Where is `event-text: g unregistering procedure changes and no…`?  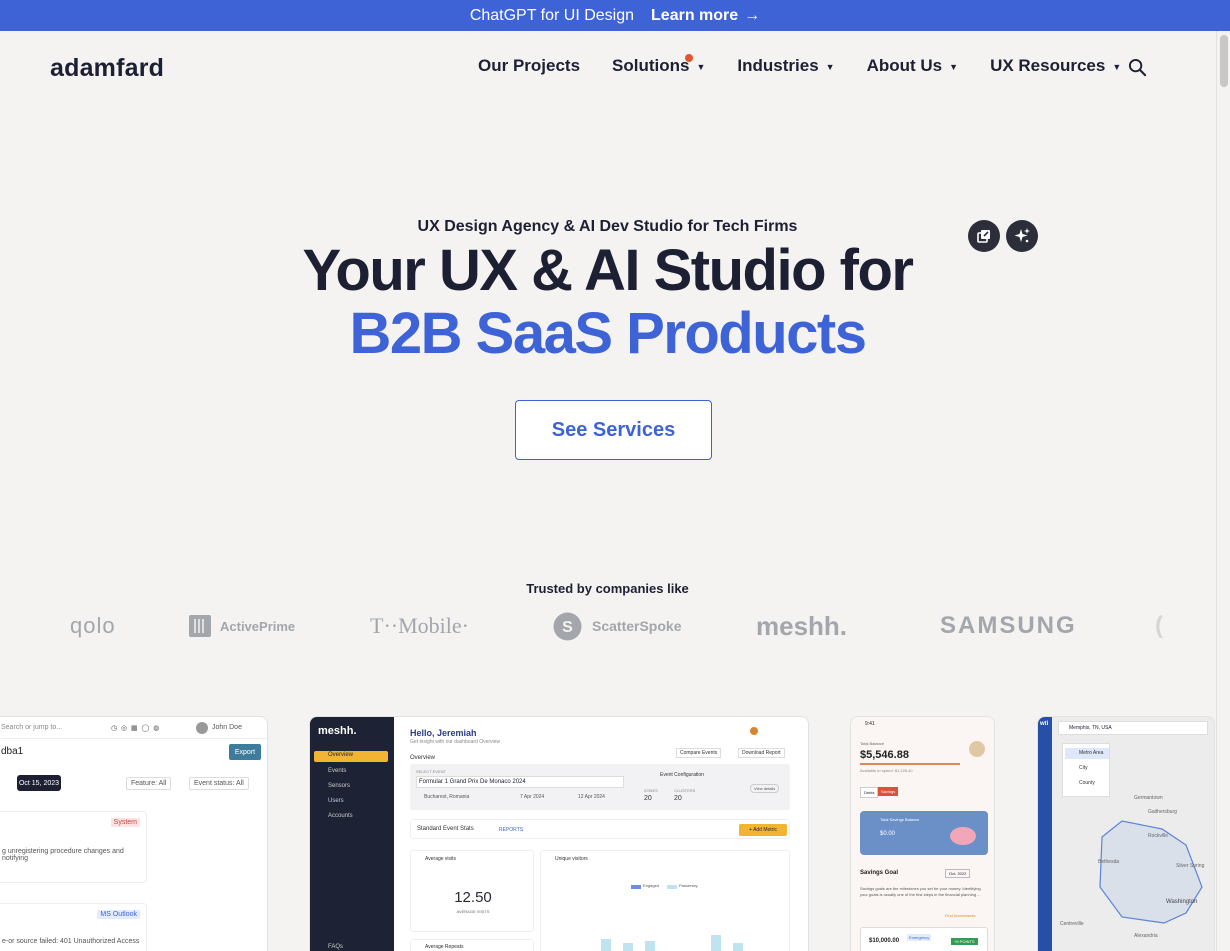
event-text: g unregistering procedure changes and no… is located at coordinates (63, 855).